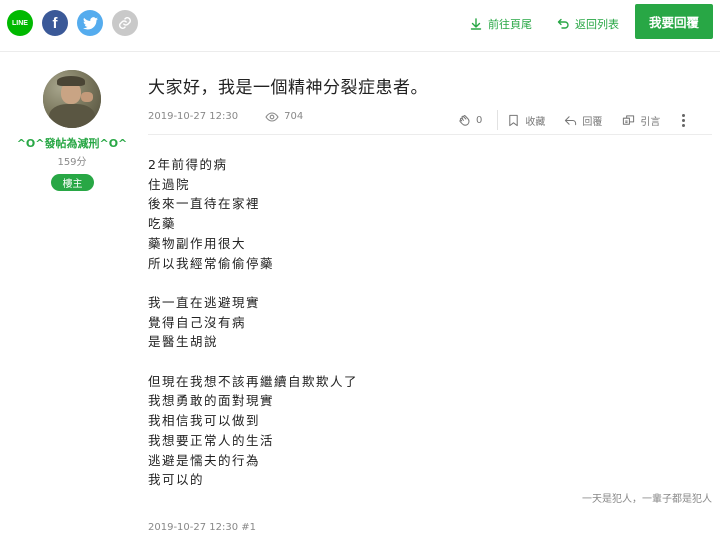 This screenshot has height=554, width=720. Describe the element at coordinates (683, 120) in the screenshot. I see `more-options-icon` at that location.